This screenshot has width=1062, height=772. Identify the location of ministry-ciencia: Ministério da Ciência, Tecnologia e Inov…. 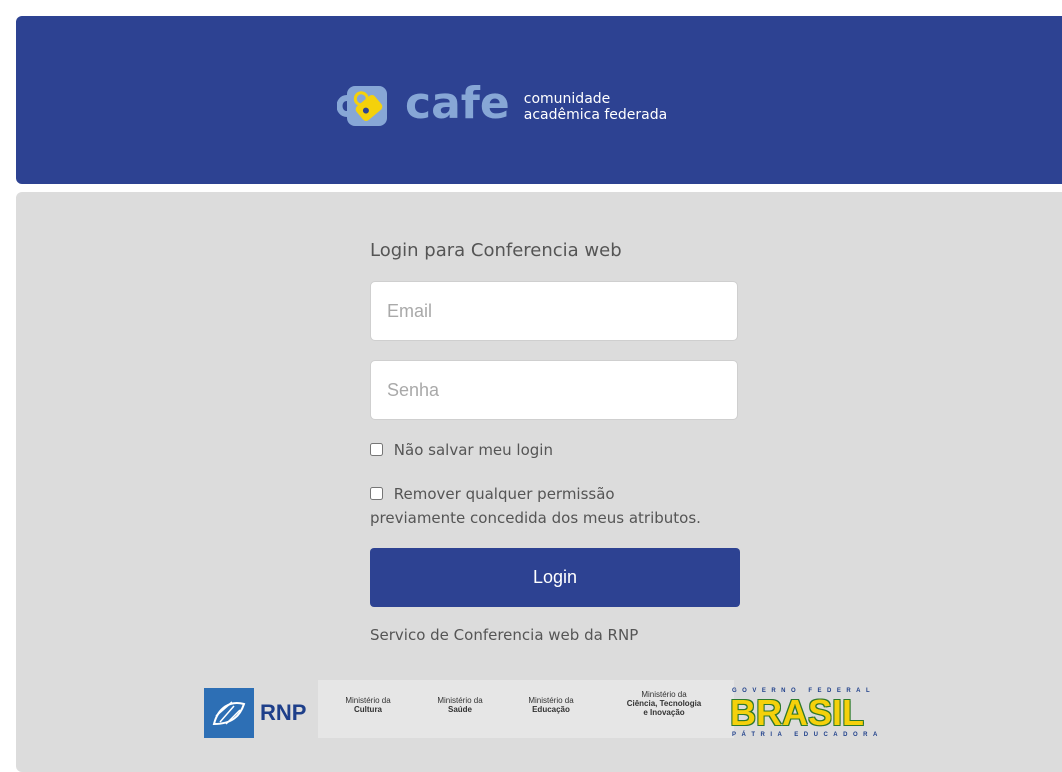
(664, 703).